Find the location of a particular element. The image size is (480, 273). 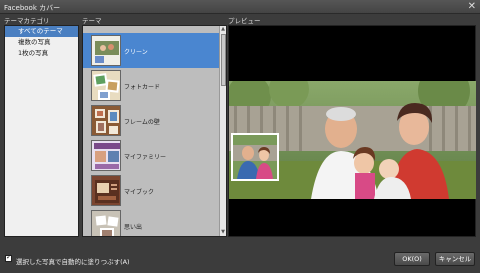

window-title: Facebook カバー is located at coordinates (32, 8).